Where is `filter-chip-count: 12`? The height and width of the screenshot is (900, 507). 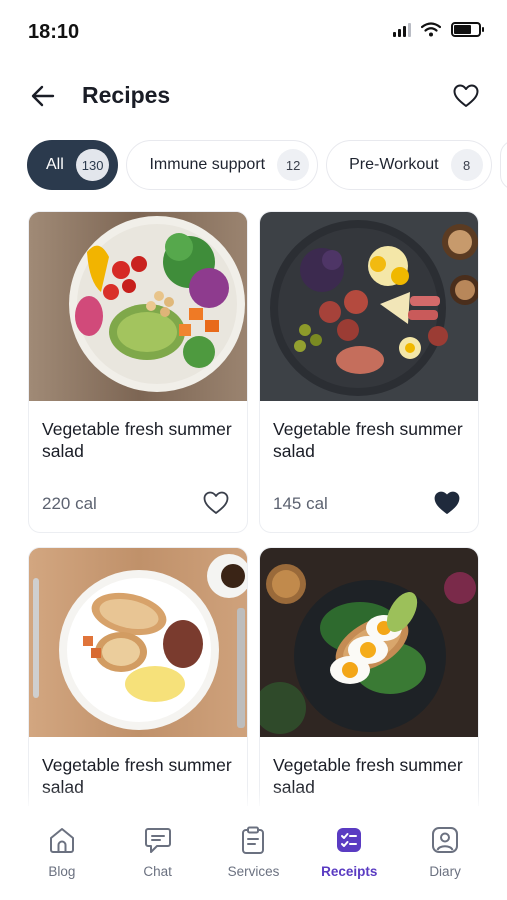 filter-chip-count: 12 is located at coordinates (293, 165).